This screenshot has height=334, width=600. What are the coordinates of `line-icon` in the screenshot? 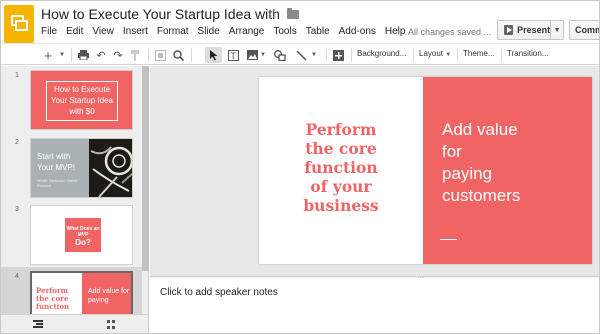 It's located at (301, 55).